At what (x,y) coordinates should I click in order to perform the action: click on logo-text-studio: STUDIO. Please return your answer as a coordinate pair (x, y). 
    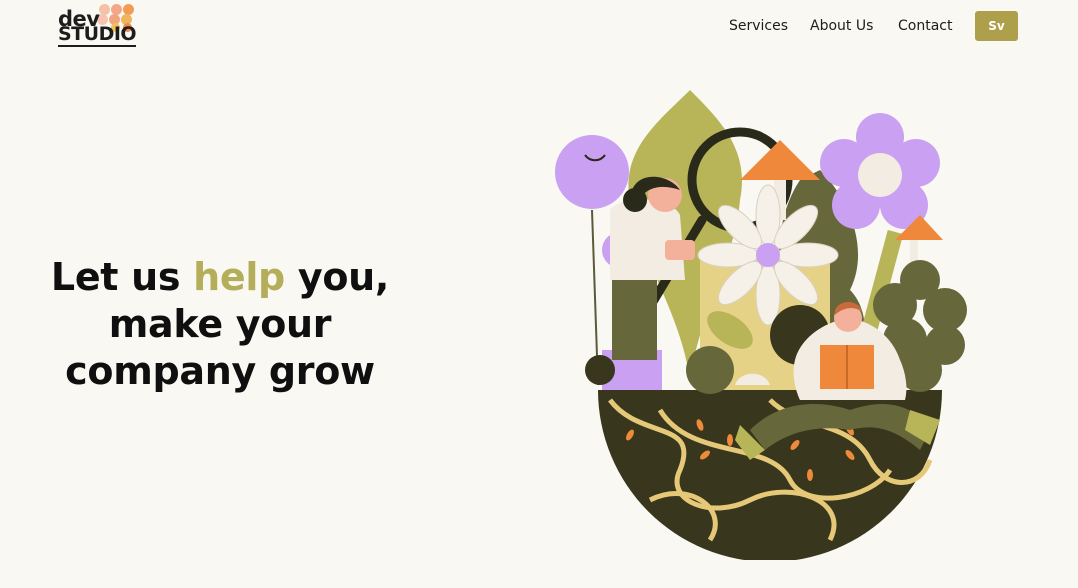
    Looking at the image, I should click on (97, 35).